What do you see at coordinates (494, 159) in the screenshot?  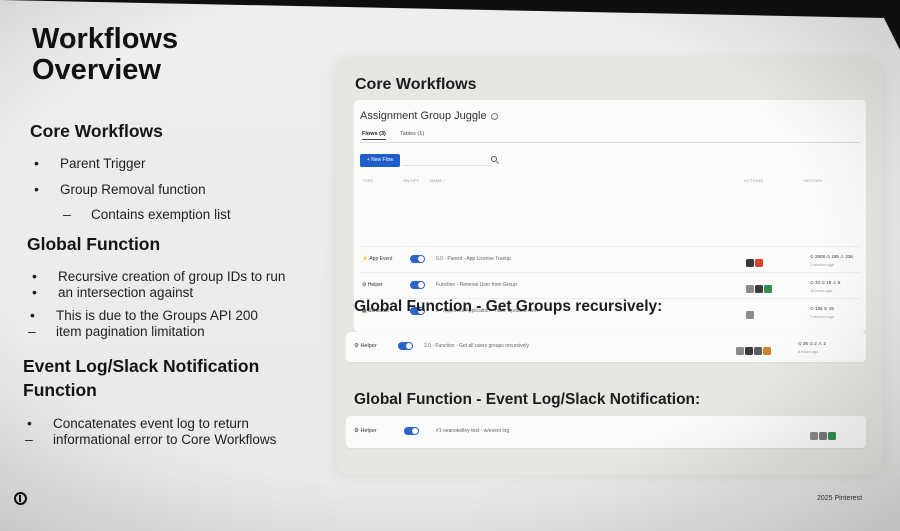 I see `search-icon` at bounding box center [494, 159].